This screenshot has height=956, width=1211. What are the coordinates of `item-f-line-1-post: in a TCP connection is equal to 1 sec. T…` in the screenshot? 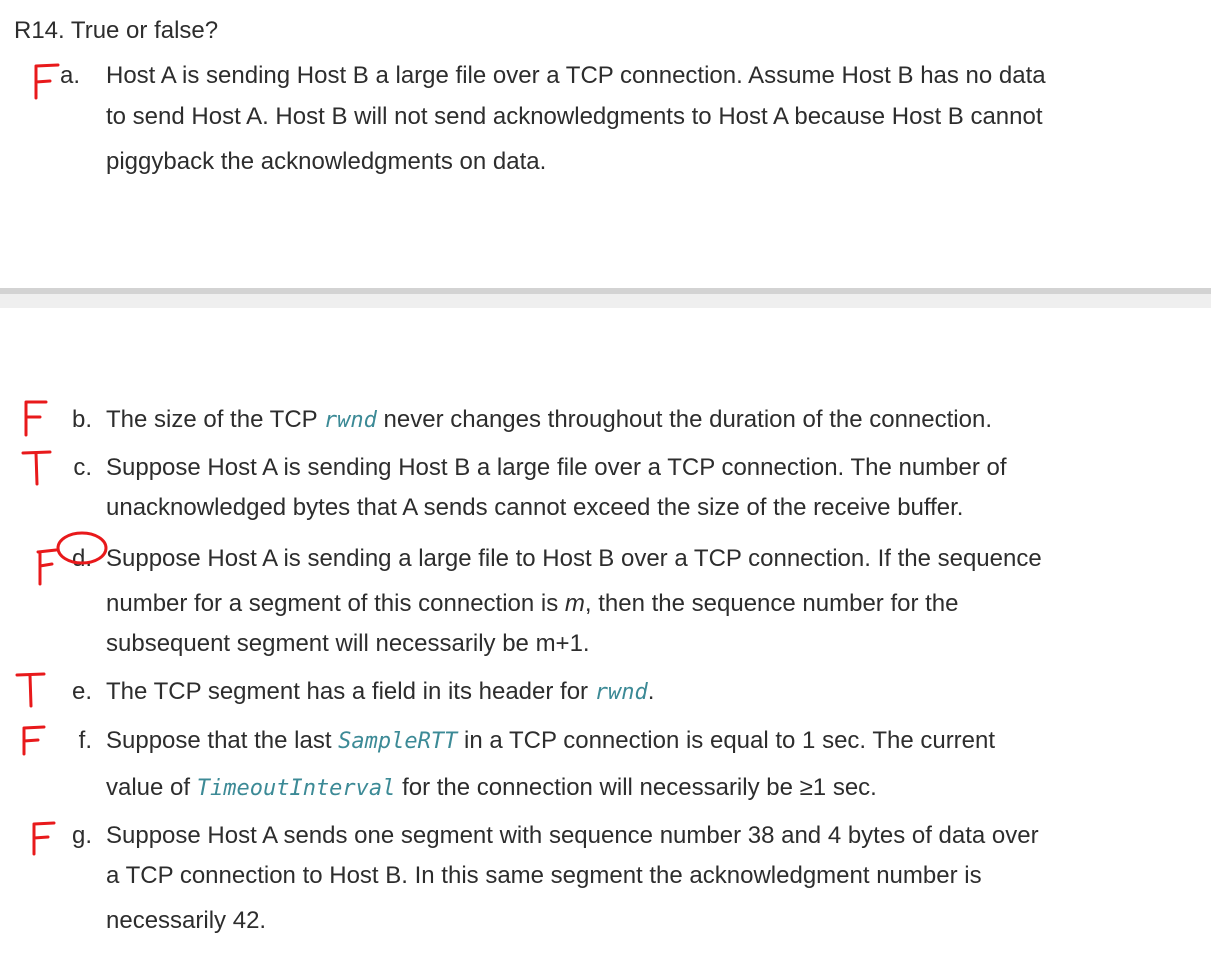 It's located at (726, 740).